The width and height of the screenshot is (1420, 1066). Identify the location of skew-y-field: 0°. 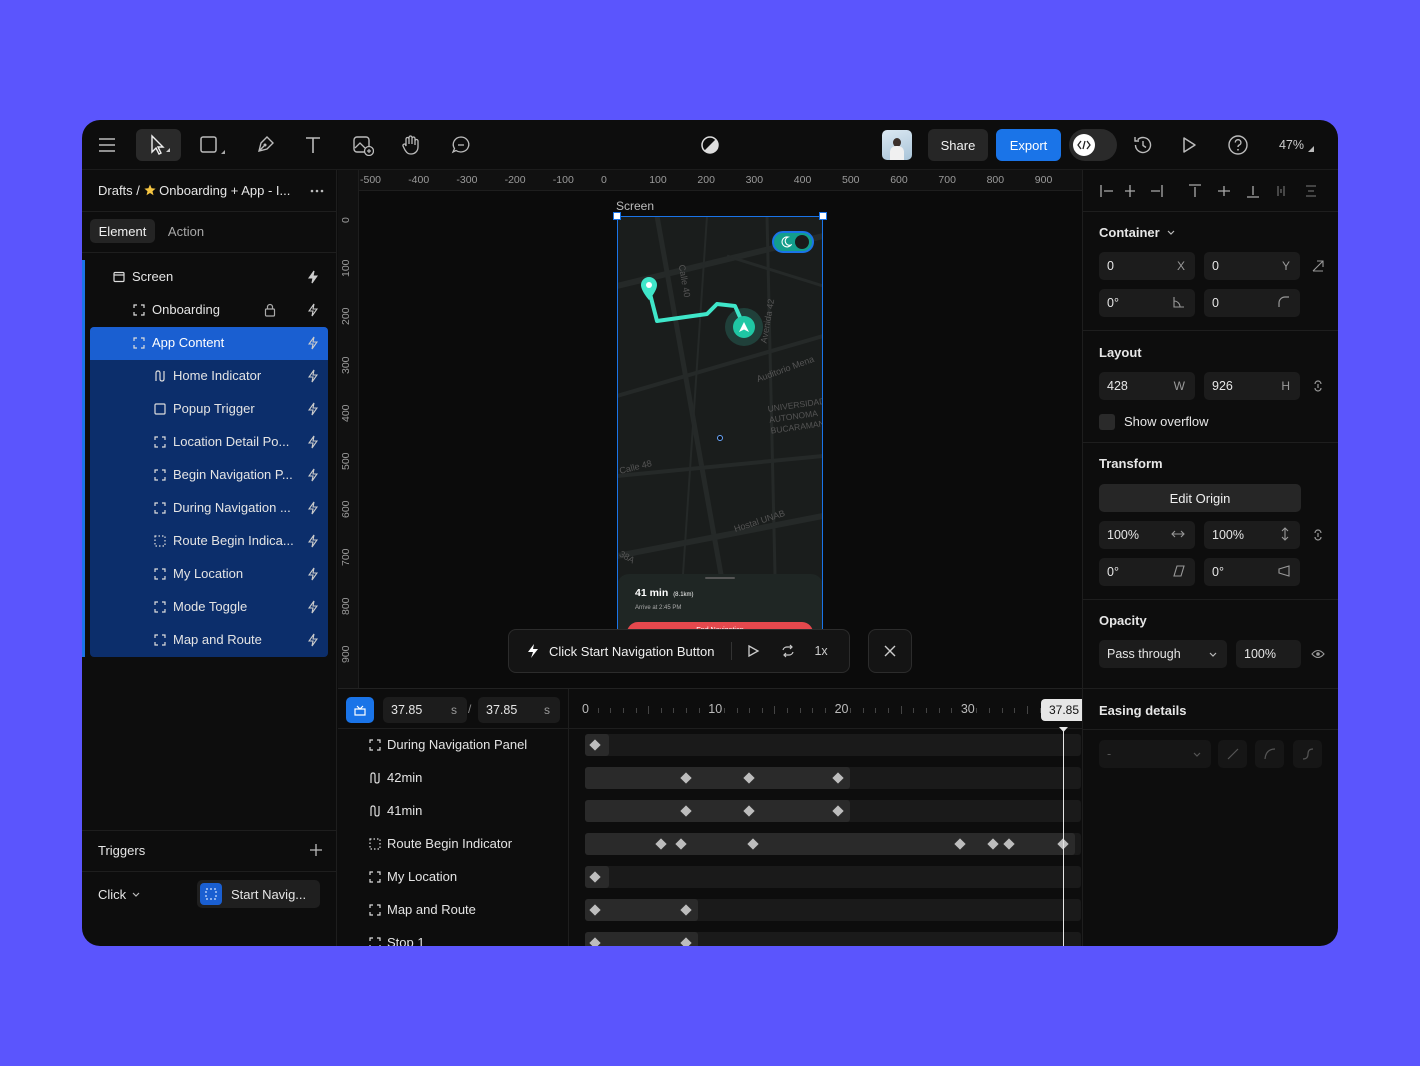
(1252, 572).